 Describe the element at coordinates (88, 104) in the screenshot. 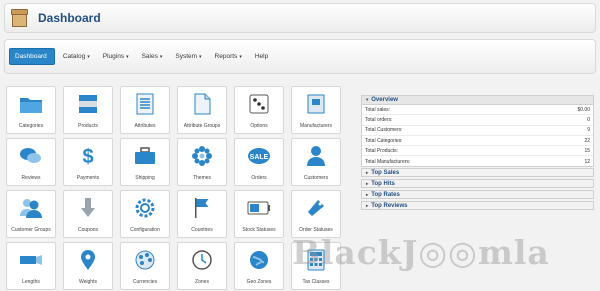

I see `products-icon` at that location.